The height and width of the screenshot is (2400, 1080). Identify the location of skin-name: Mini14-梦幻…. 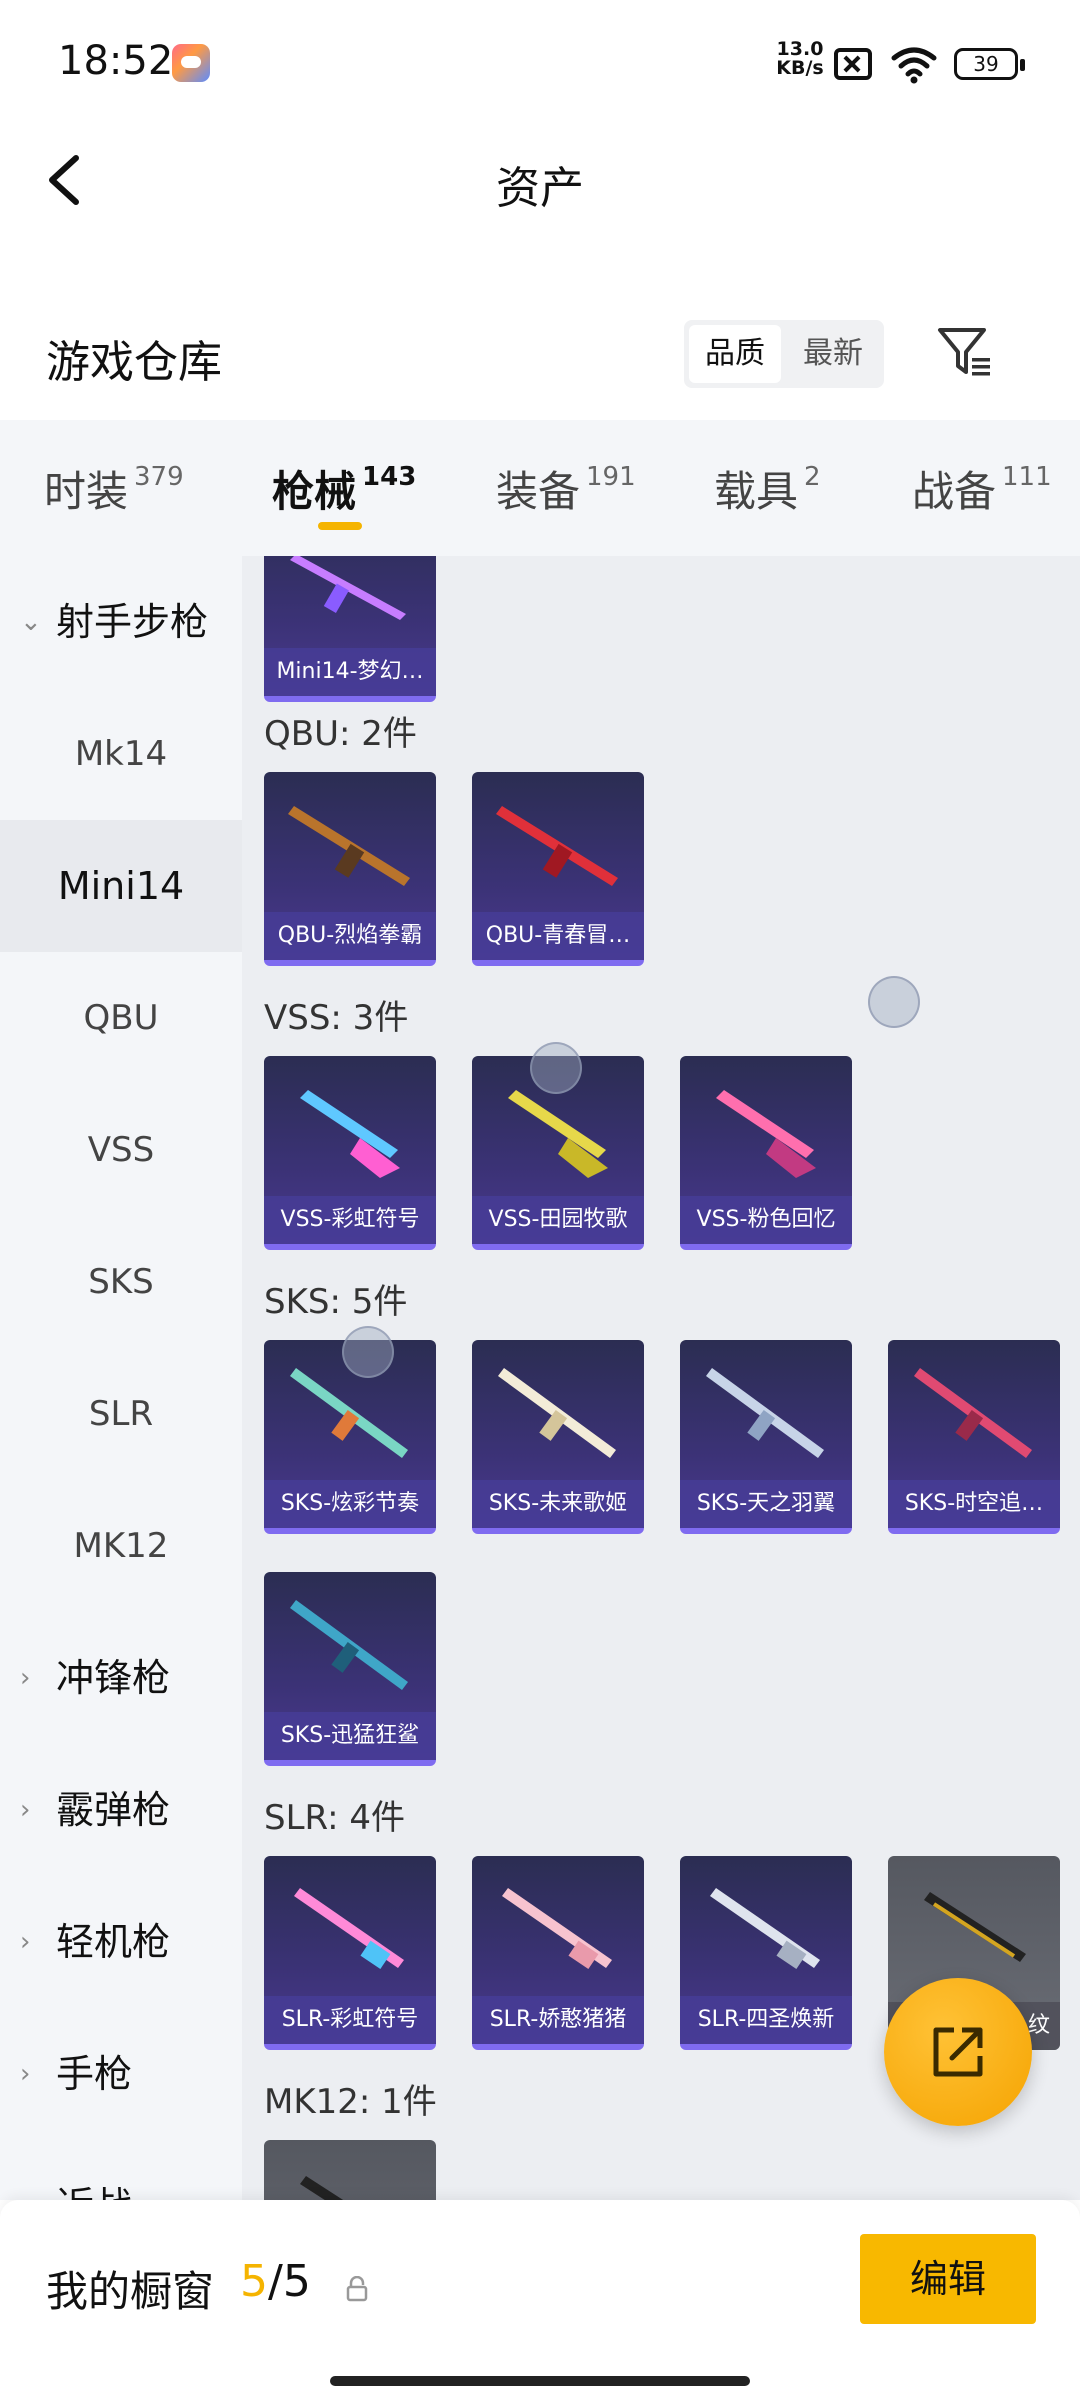
(350, 672).